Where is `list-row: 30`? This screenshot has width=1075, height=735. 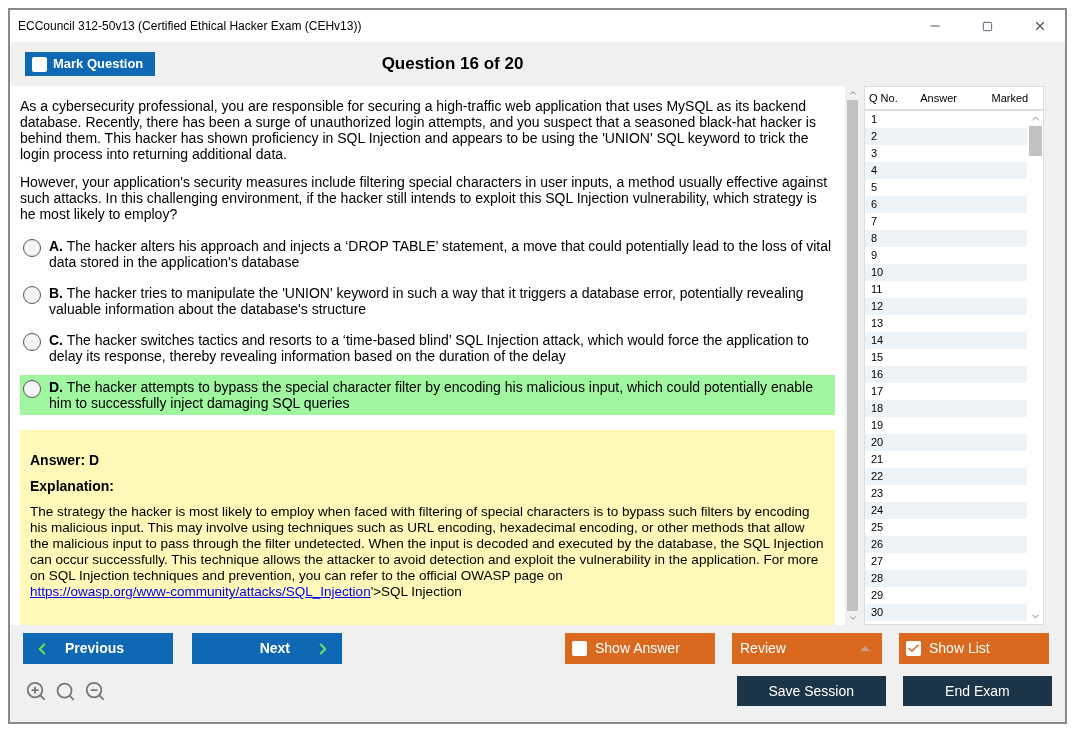 list-row: 30 is located at coordinates (946, 612).